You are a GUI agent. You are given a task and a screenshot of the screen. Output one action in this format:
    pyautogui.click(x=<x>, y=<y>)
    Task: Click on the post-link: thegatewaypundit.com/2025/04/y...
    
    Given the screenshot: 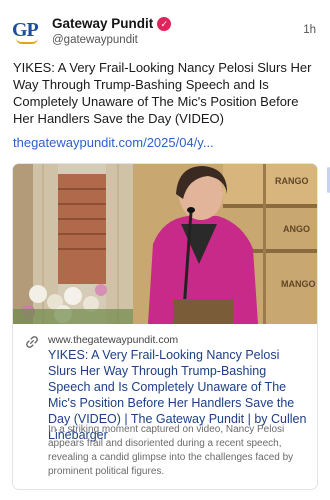 What is the action you would take?
    pyautogui.click(x=113, y=142)
    